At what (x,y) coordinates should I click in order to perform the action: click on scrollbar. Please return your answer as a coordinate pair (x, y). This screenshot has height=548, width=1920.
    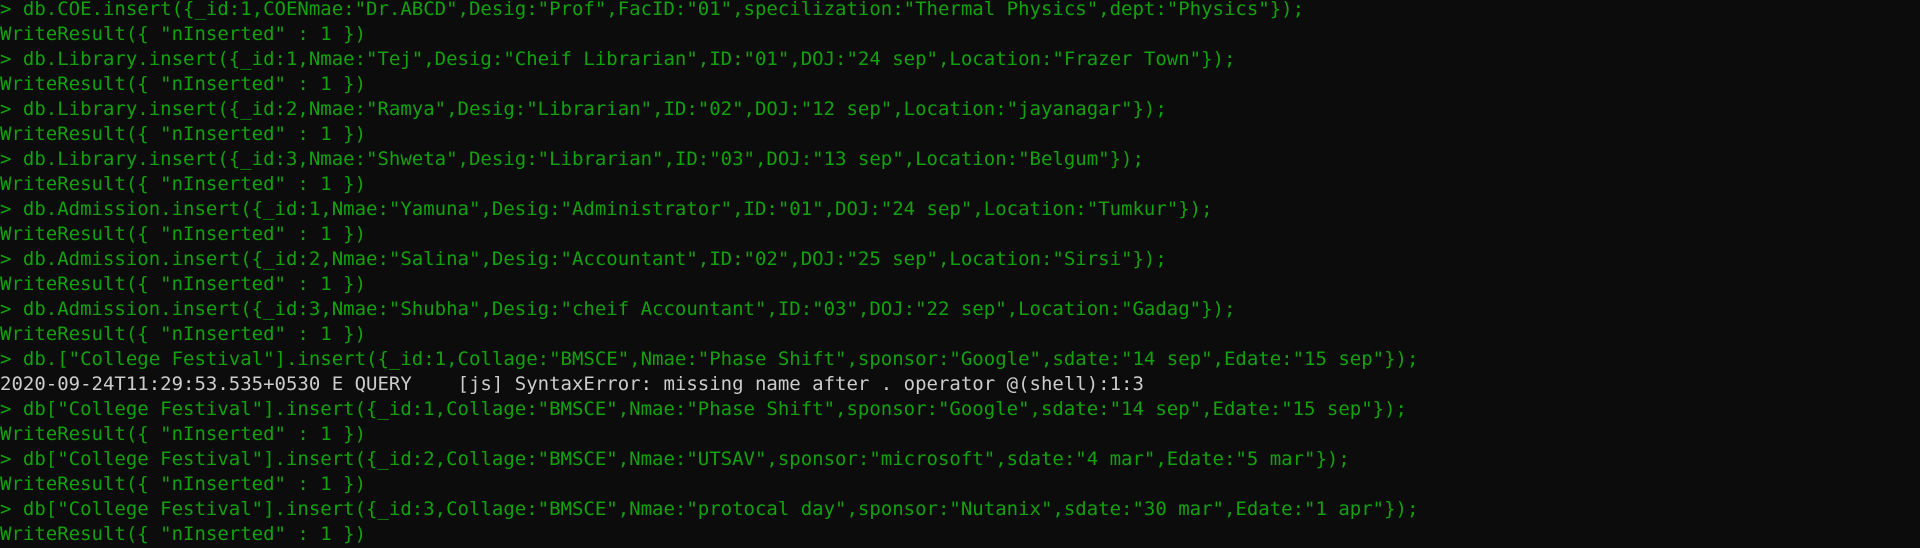
    Looking at the image, I should click on (1913, 274).